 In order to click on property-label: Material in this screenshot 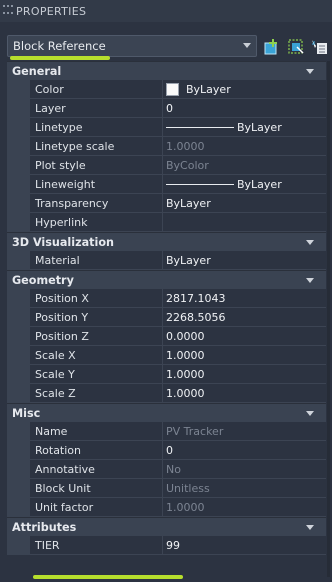, I will do `click(96, 260)`.